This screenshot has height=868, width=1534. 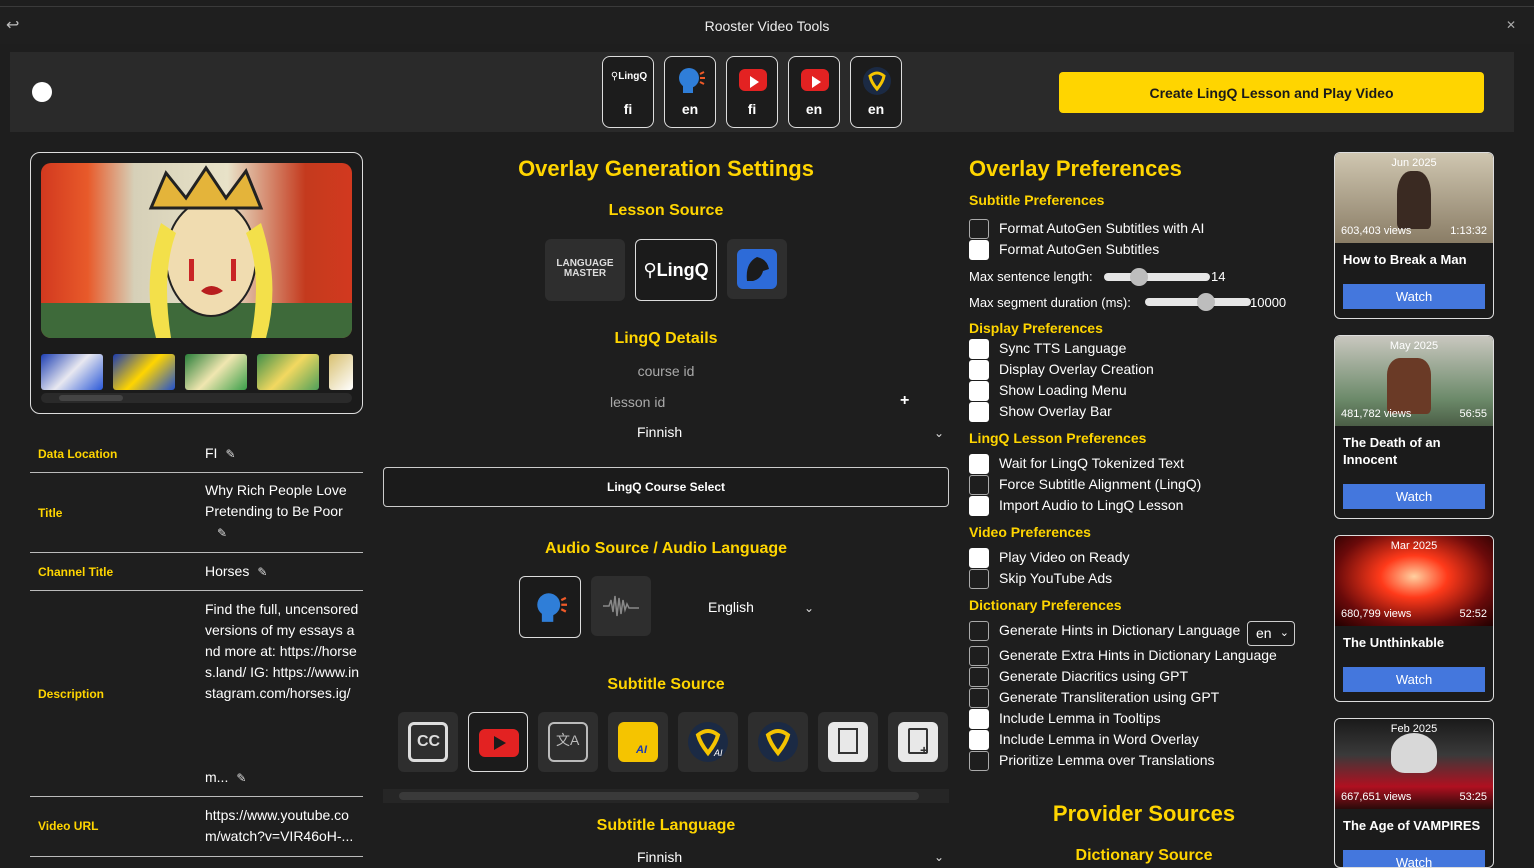 What do you see at coordinates (666, 487) in the screenshot?
I see `lingq-course-select-button: LingQ Course Select` at bounding box center [666, 487].